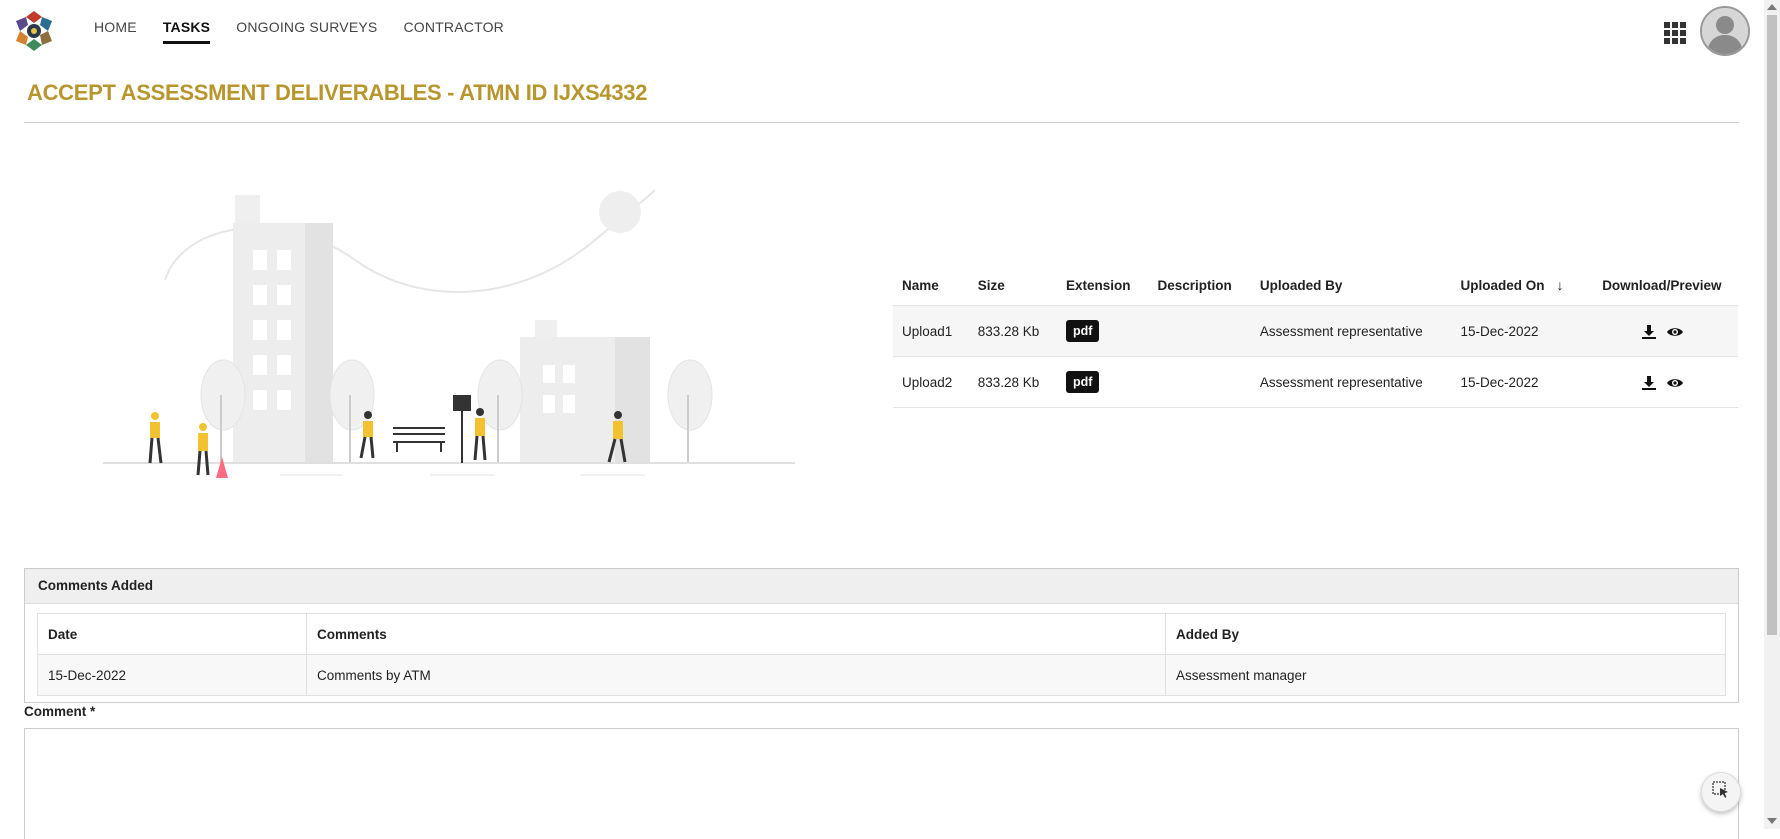  What do you see at coordinates (34, 31) in the screenshot?
I see `app-logo` at bounding box center [34, 31].